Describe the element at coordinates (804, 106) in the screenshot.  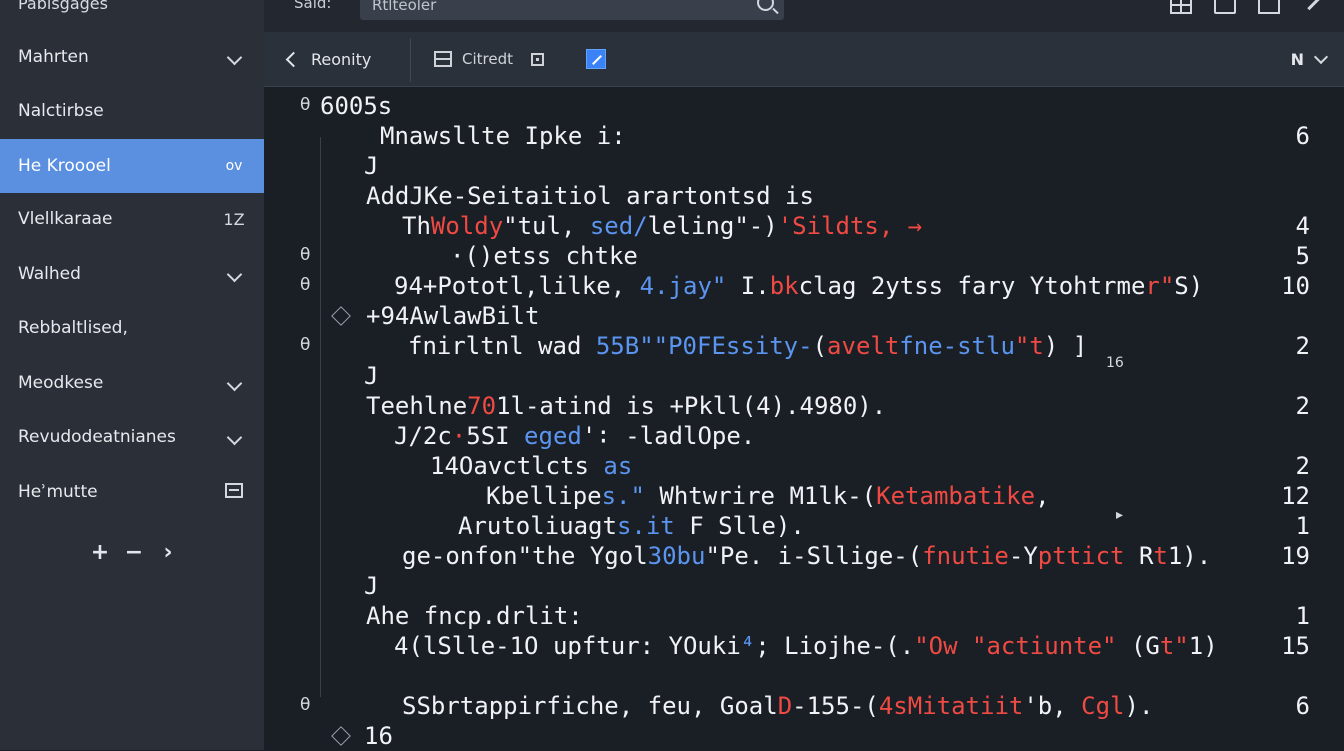
I see `code-line: θ 6005s` at that location.